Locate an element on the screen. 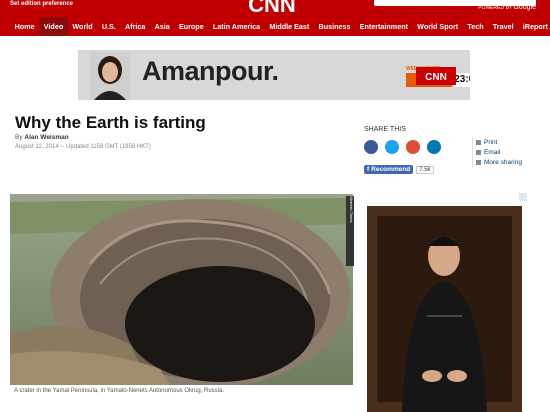 Image resolution: width=550 pixels, height=412 pixels. facebook-recommend: f Recommend 7.5k is located at coordinates (399, 169).